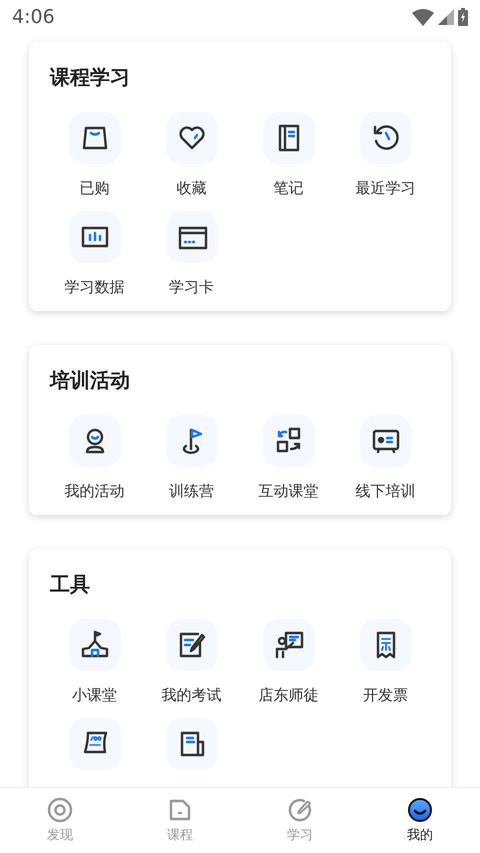  I want to click on shortcut-label: 收藏, so click(191, 188).